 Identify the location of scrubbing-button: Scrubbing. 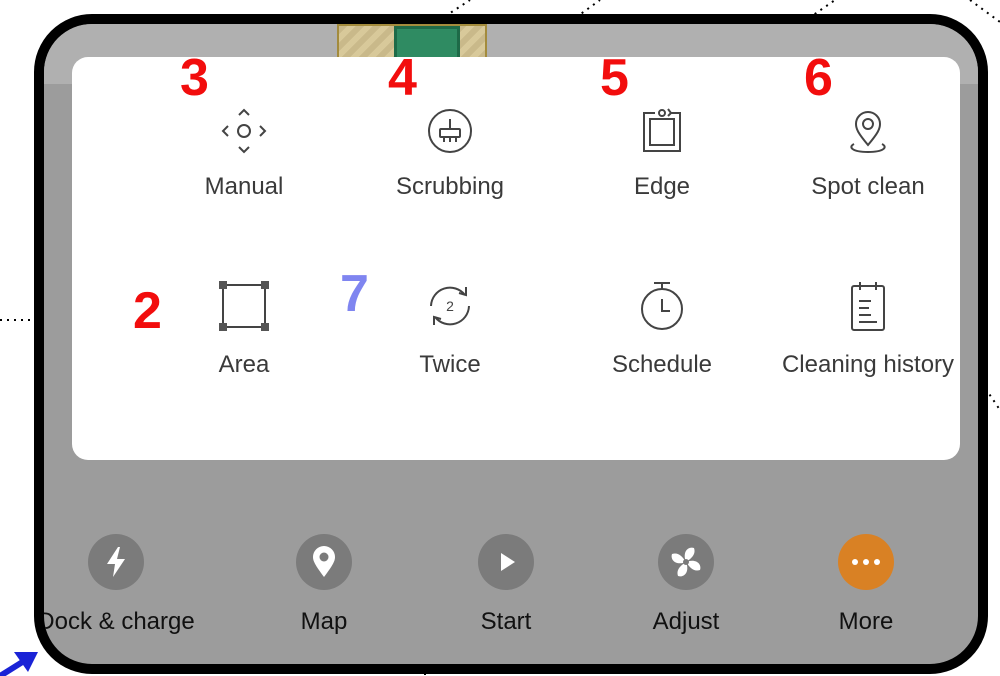
(450, 154).